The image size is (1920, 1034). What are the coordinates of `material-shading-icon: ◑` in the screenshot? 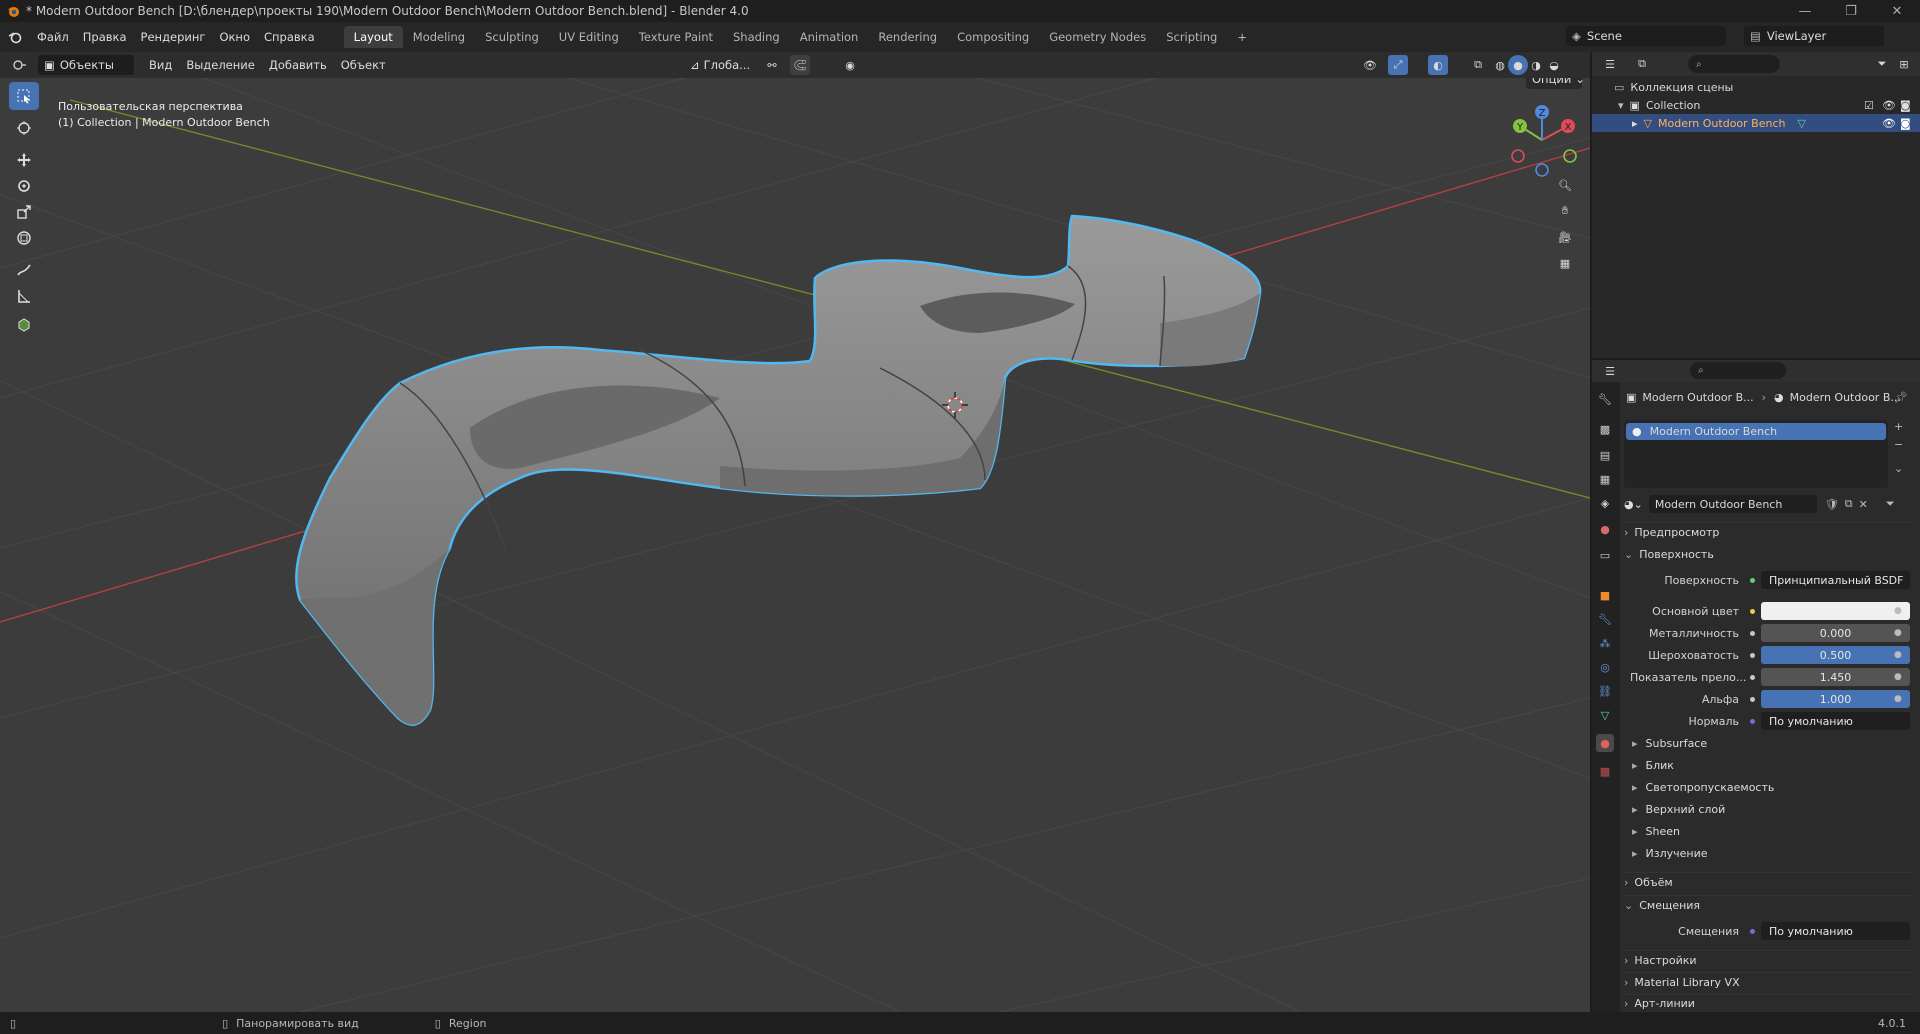 It's located at (1536, 65).